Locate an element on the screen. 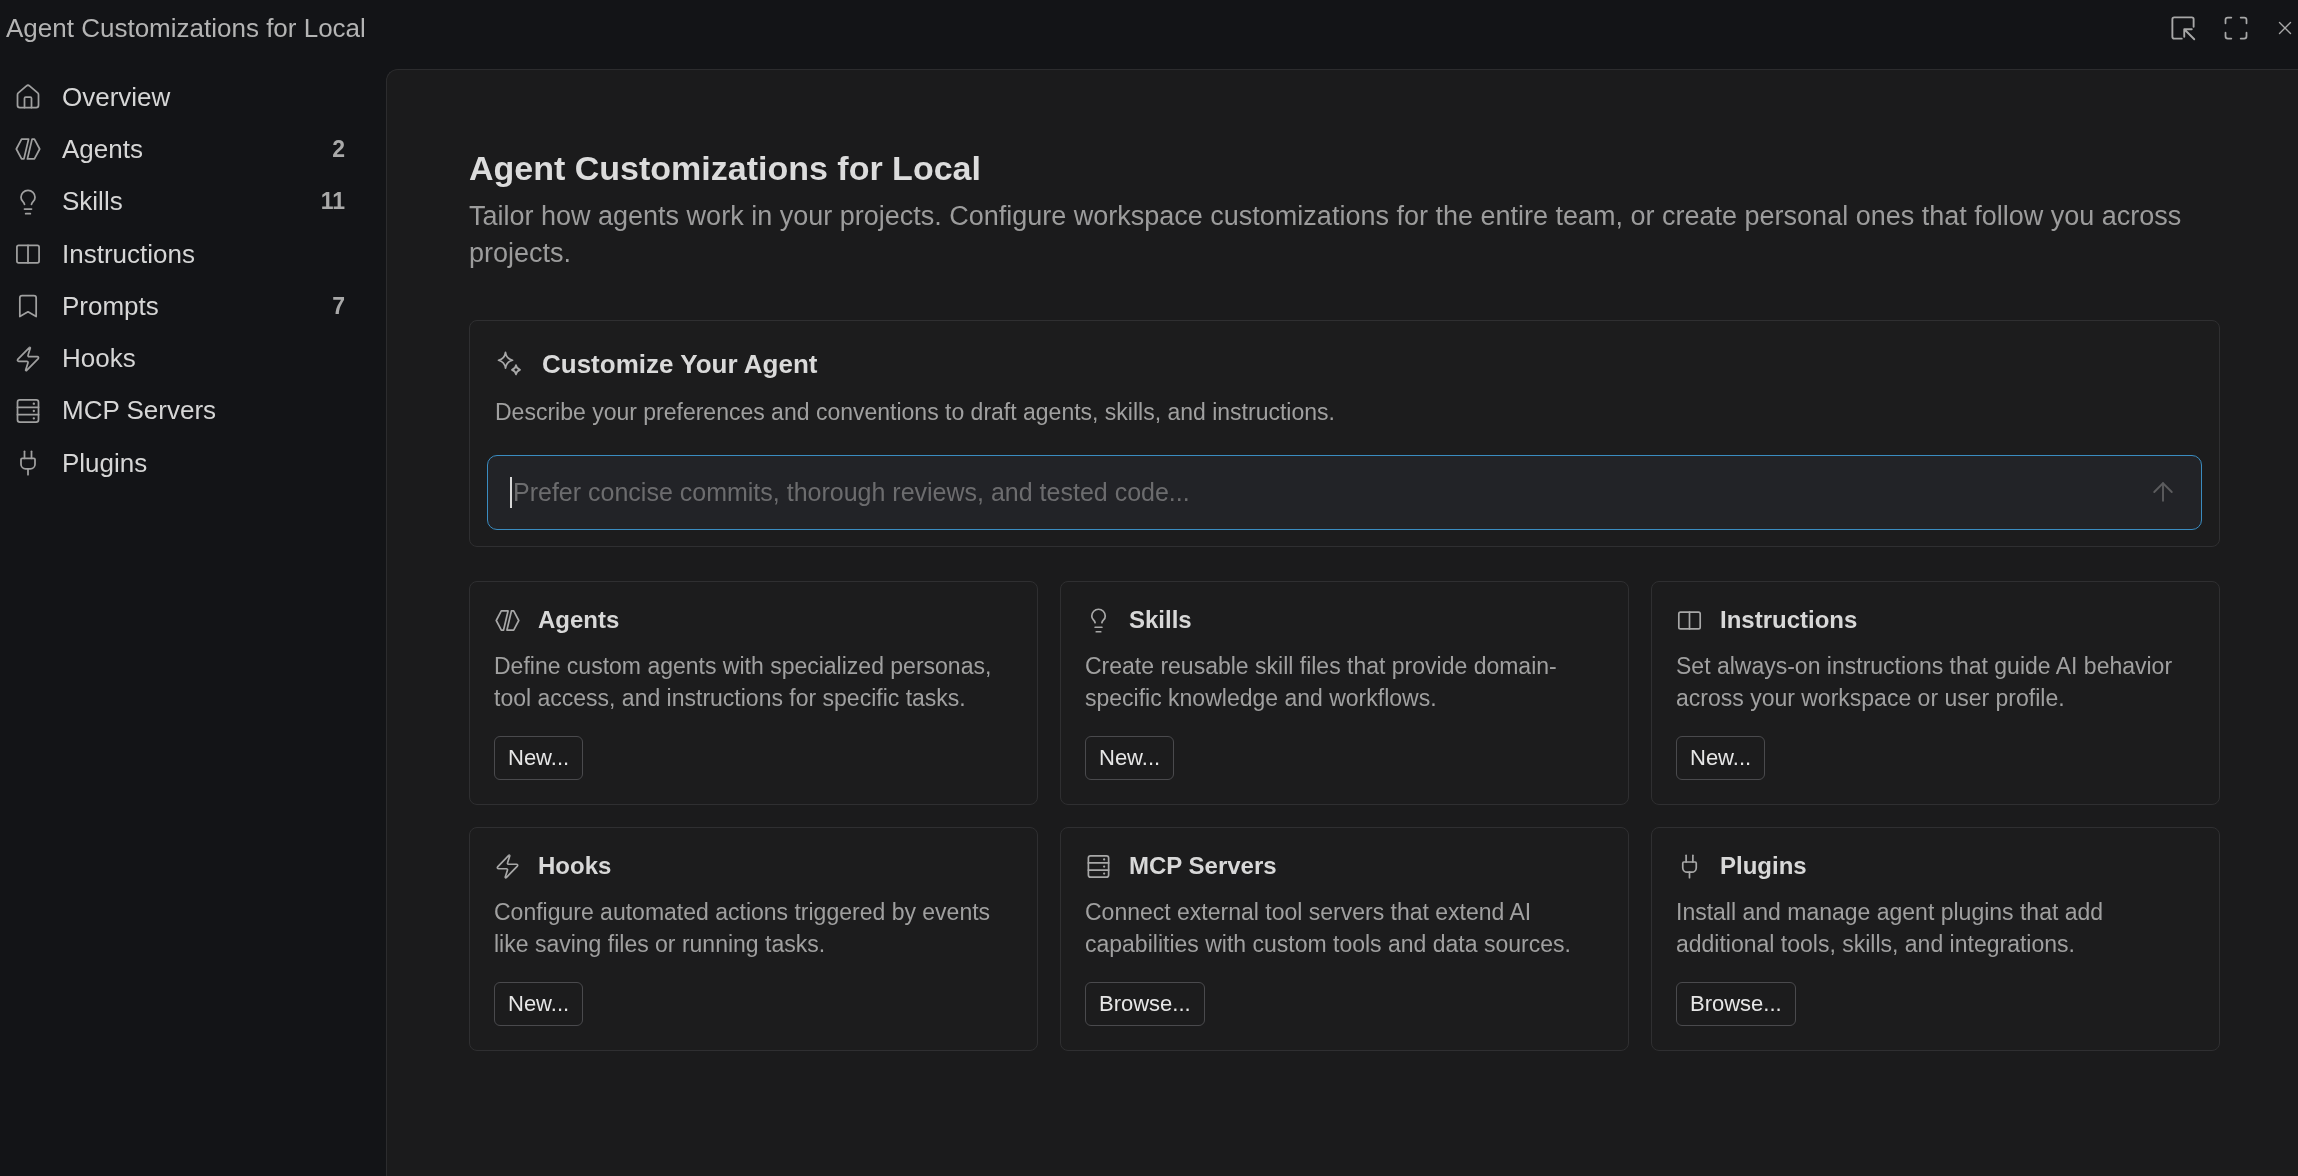 The width and height of the screenshot is (2298, 1176). card-description: Install and manage agent plugins that add additional tools, skills, and integrations. is located at coordinates (1890, 928).